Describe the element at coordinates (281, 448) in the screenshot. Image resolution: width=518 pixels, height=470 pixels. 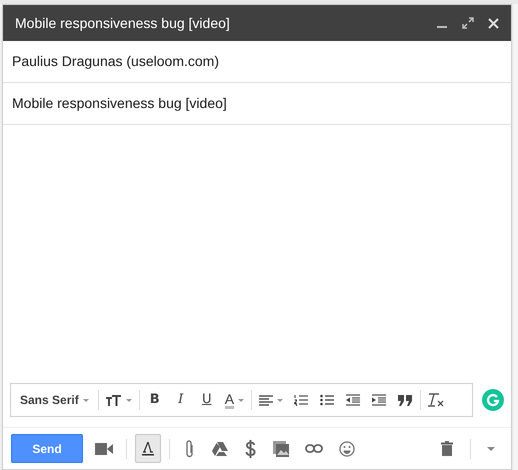
I see `photo-icon` at that location.